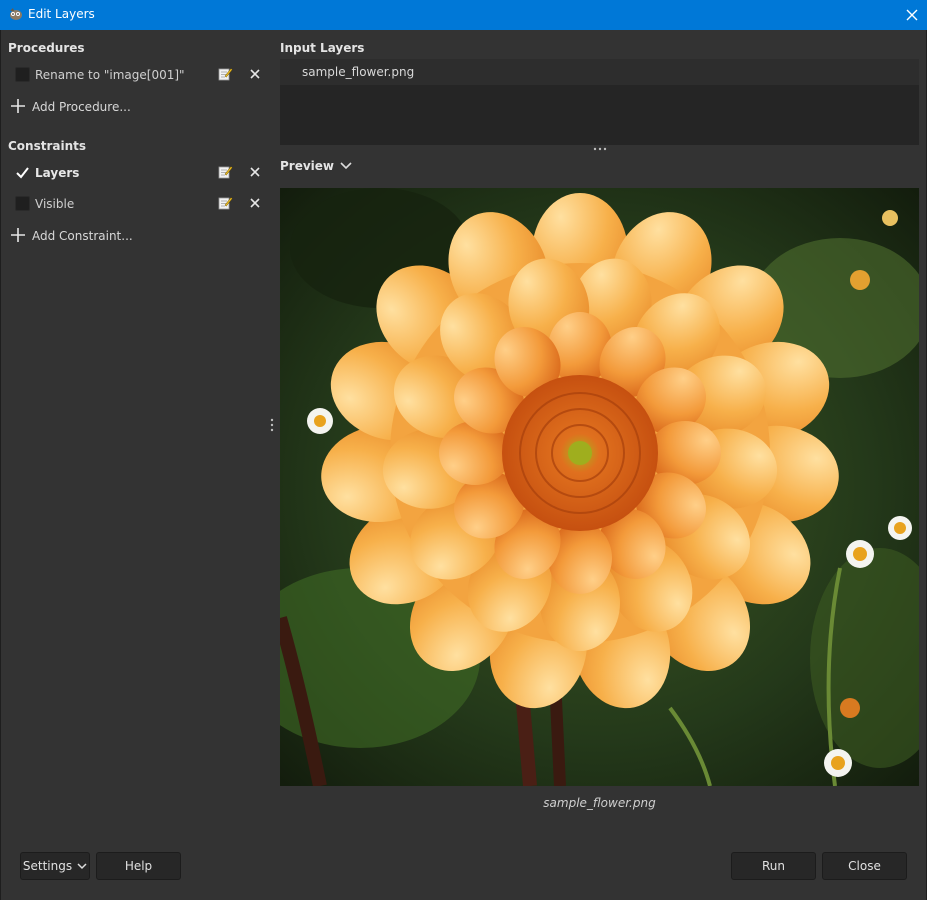  I want to click on title-bar: Edit Layers, so click(463, 15).